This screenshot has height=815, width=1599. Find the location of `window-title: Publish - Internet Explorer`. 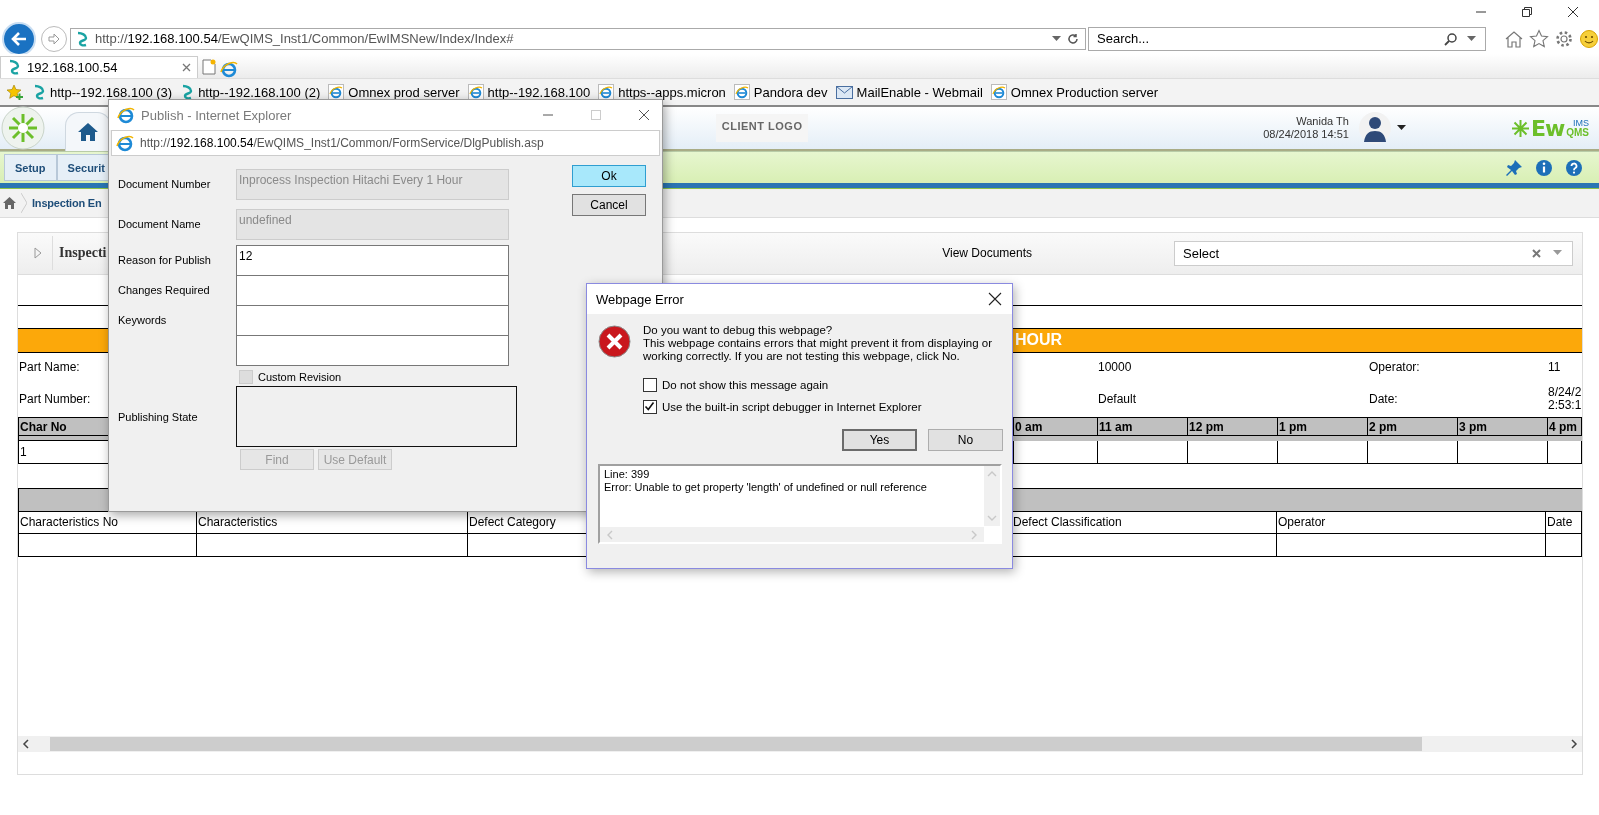

window-title: Publish - Internet Explorer is located at coordinates (216, 115).